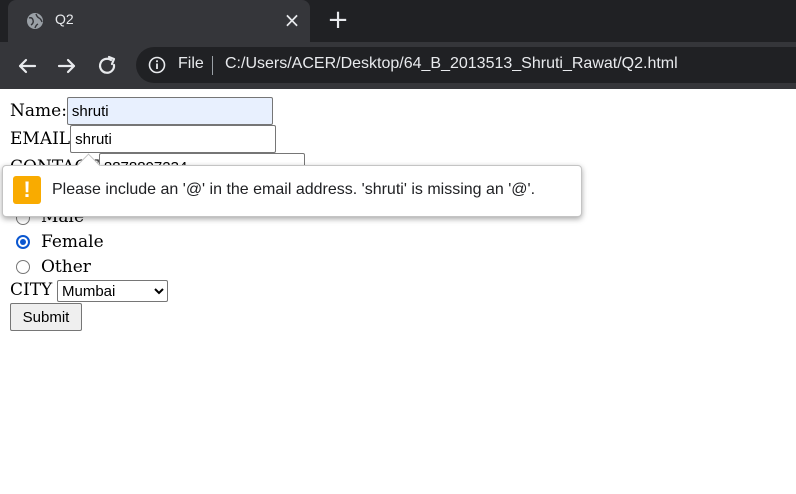 The height and width of the screenshot is (494, 796). What do you see at coordinates (173, 139) in the screenshot?
I see `email-input` at bounding box center [173, 139].